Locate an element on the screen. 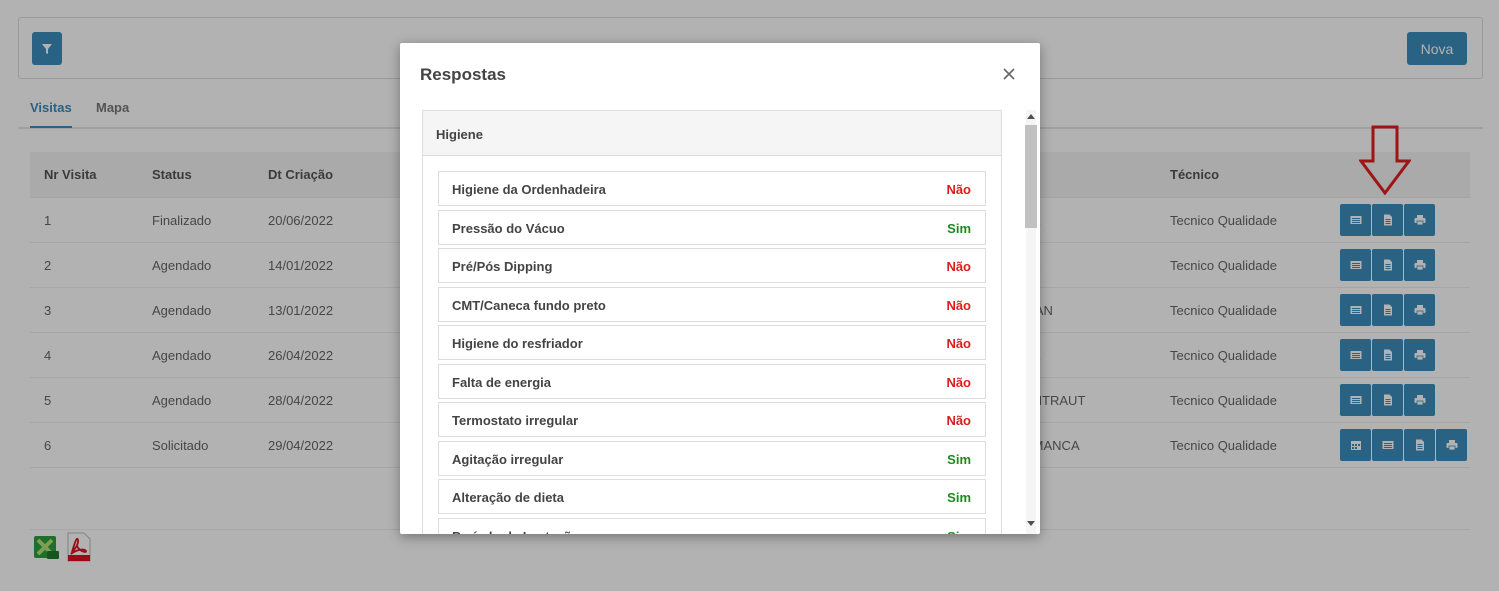 Image resolution: width=1499 pixels, height=591 pixels. question-item: Falta de energia Não is located at coordinates (712, 381).